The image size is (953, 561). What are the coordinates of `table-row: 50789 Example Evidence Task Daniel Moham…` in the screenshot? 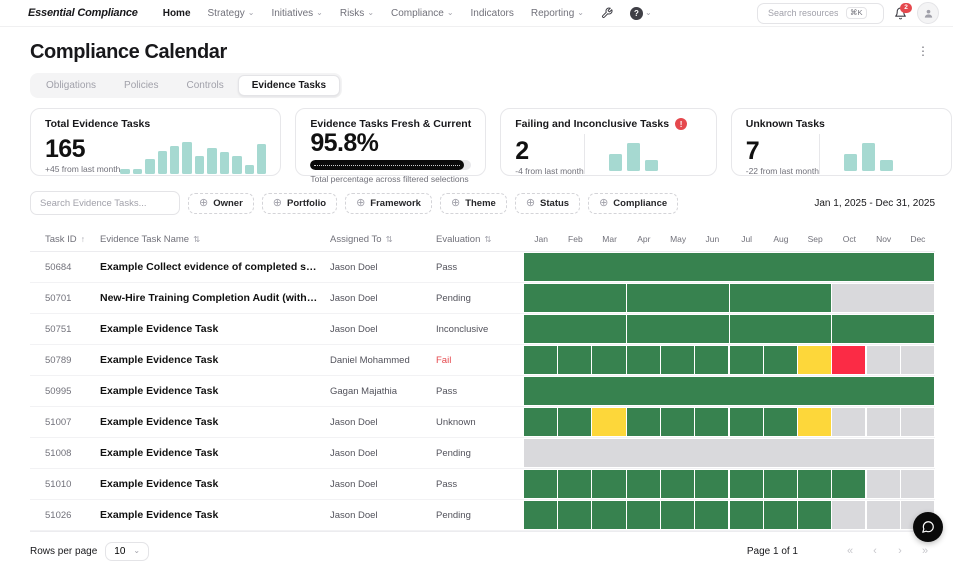 It's located at (482, 360).